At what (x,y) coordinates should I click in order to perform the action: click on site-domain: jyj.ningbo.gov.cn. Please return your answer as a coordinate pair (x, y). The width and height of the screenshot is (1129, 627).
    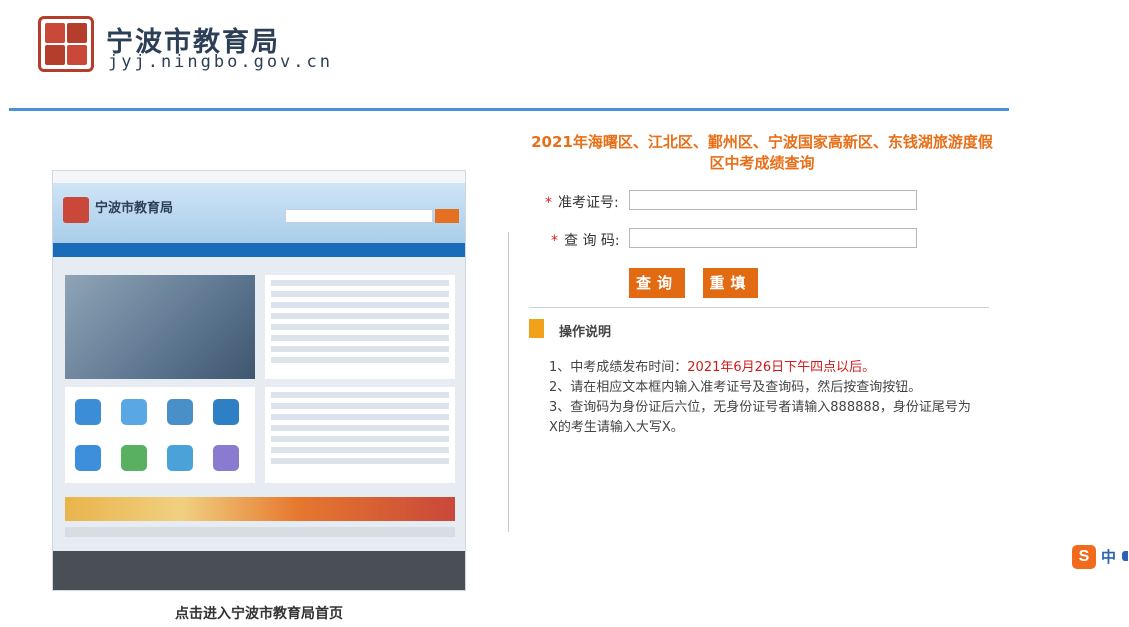
    Looking at the image, I should click on (220, 62).